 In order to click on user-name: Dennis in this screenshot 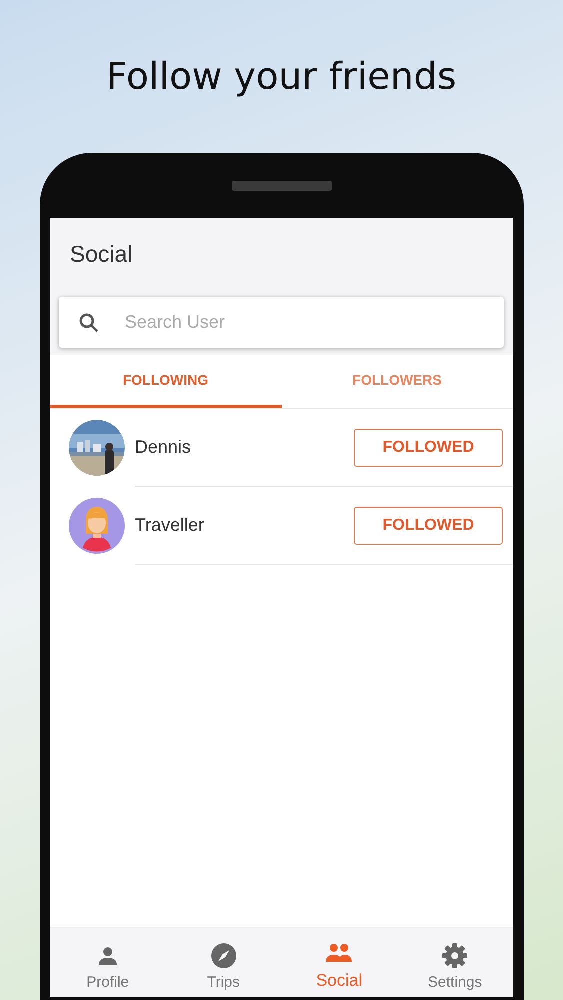, I will do `click(163, 447)`.